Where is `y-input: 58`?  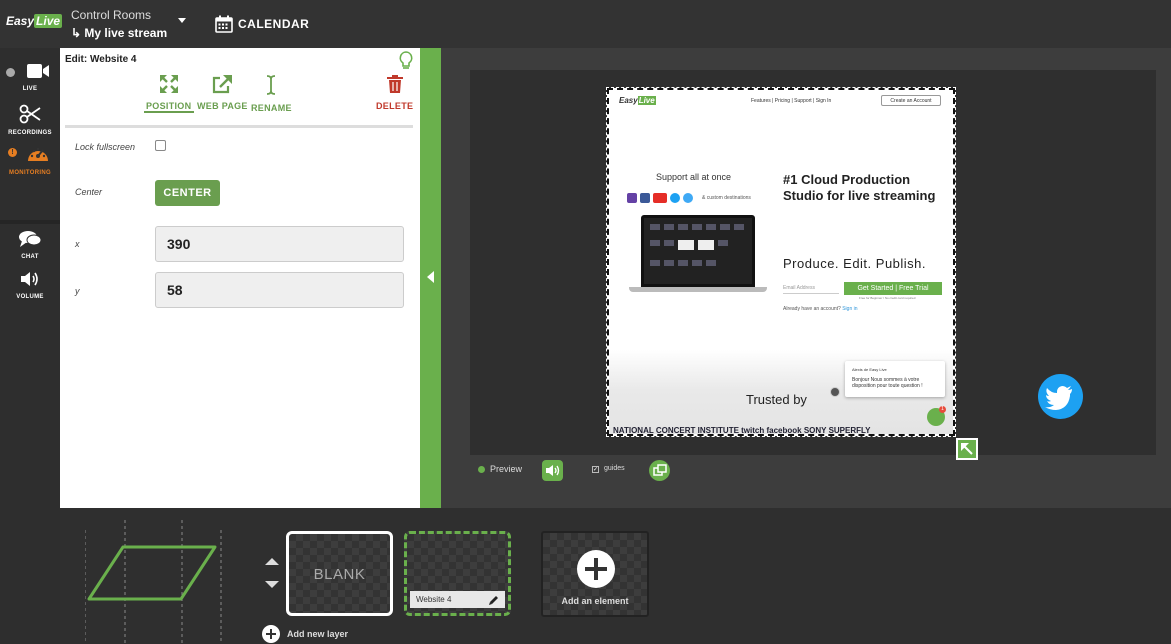 y-input: 58 is located at coordinates (279, 290).